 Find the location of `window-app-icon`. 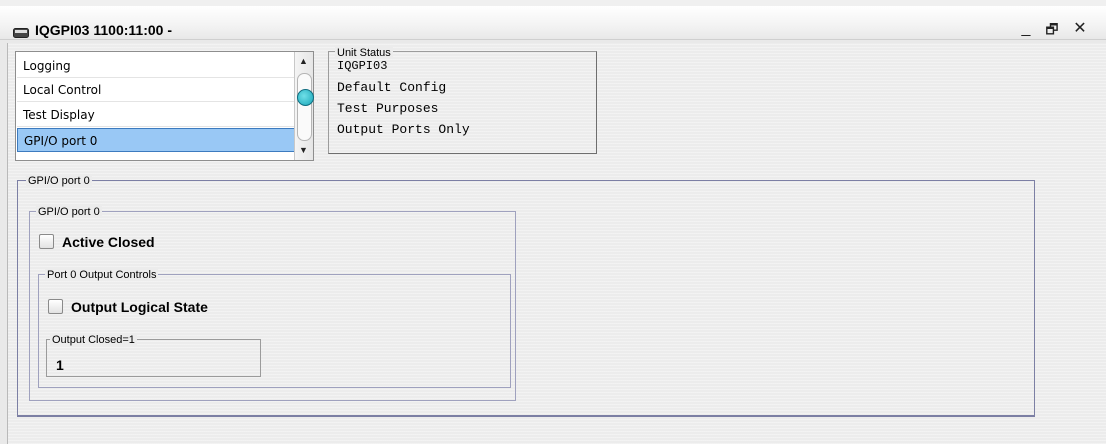

window-app-icon is located at coordinates (21, 32).